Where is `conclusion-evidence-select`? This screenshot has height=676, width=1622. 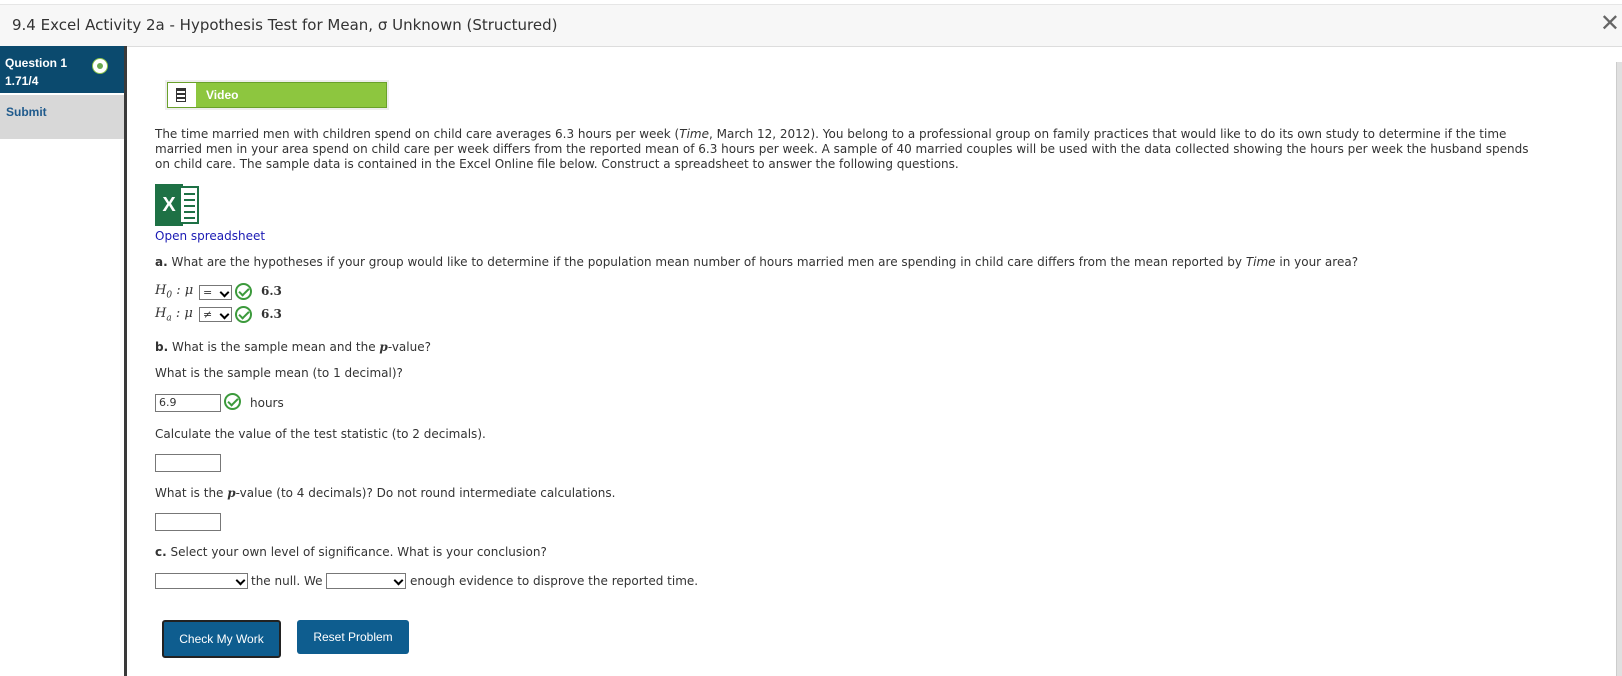 conclusion-evidence-select is located at coordinates (366, 581).